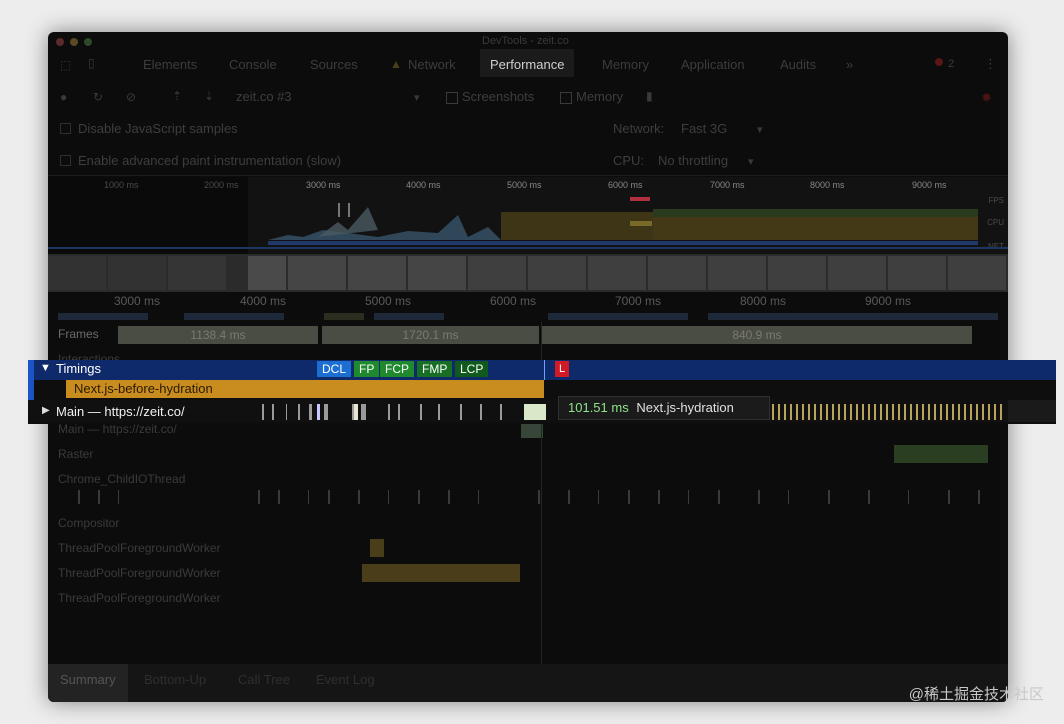  What do you see at coordinates (158, 128) in the screenshot?
I see `disable-js-label: Disable JavaScript samples` at bounding box center [158, 128].